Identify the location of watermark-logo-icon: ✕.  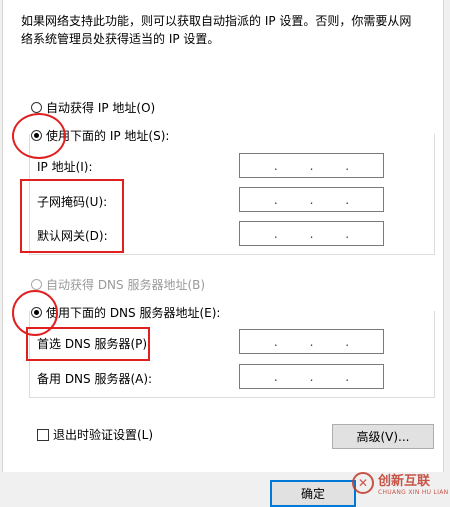
(363, 483).